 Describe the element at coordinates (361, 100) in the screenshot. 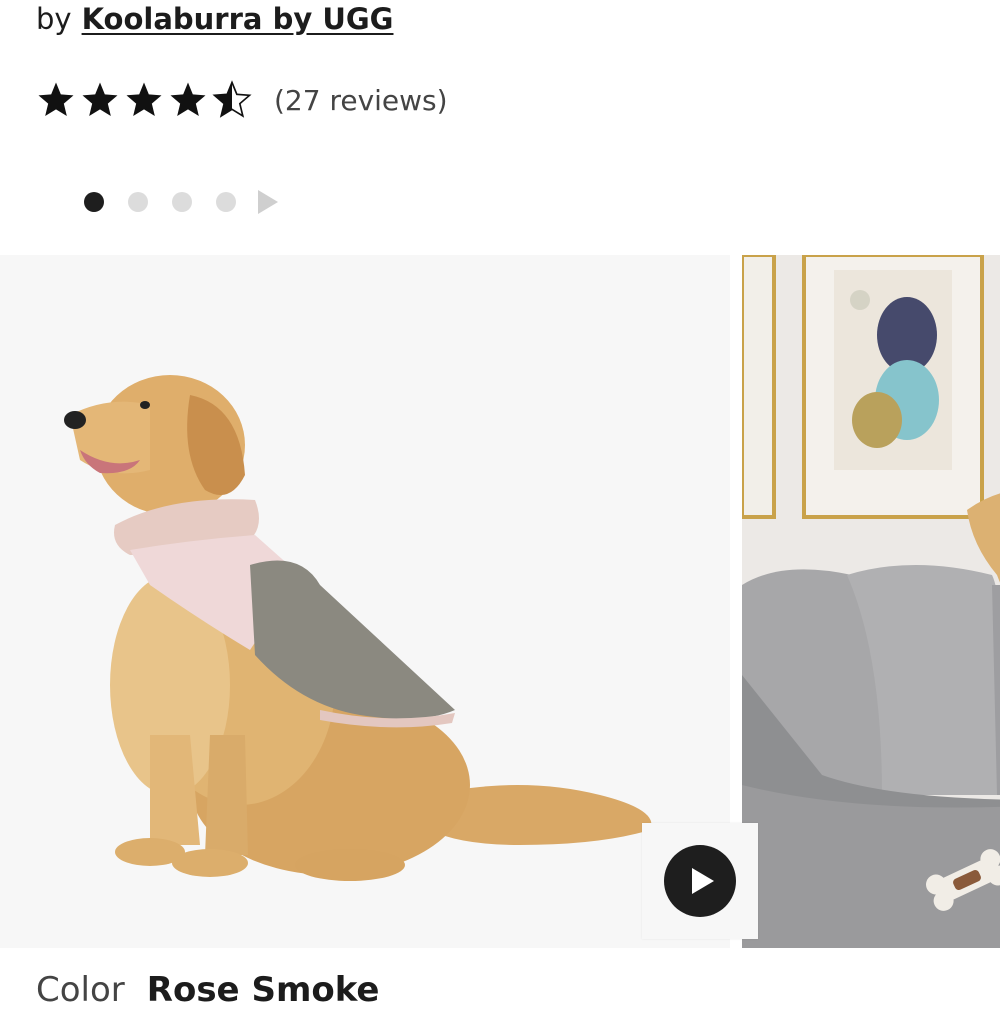

I see `reviews-count-link: (27 reviews)` at that location.